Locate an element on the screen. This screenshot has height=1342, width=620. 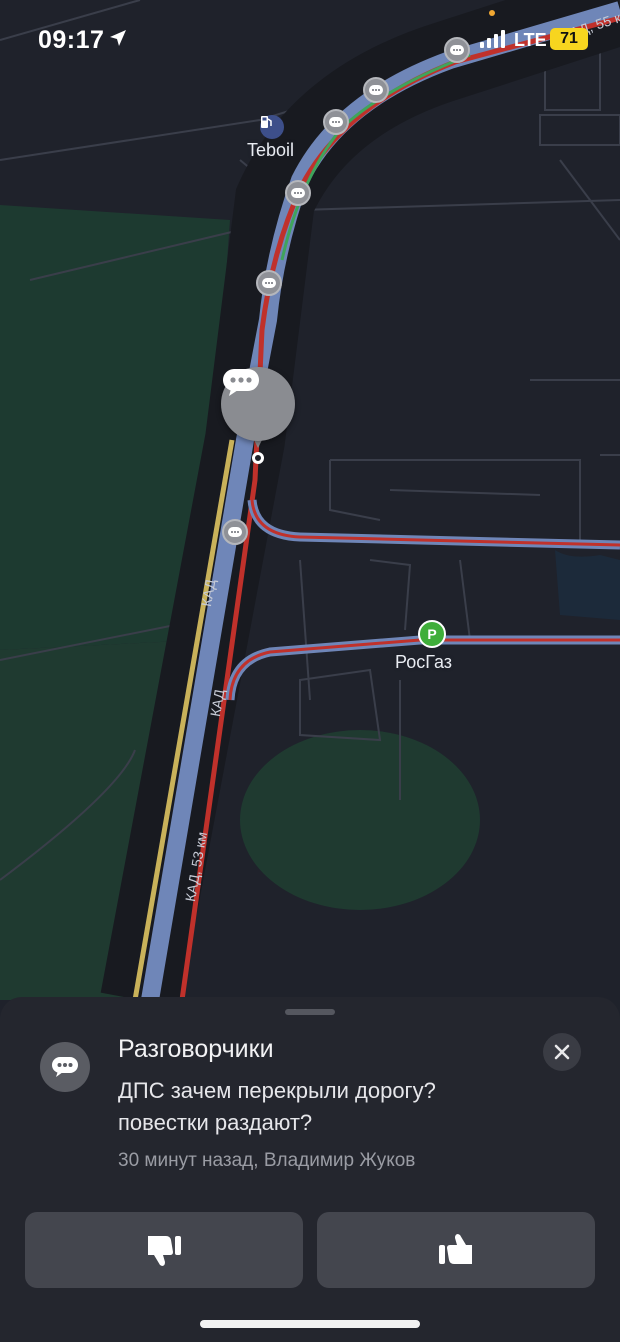
gas-station-icon: P is located at coordinates (432, 634).